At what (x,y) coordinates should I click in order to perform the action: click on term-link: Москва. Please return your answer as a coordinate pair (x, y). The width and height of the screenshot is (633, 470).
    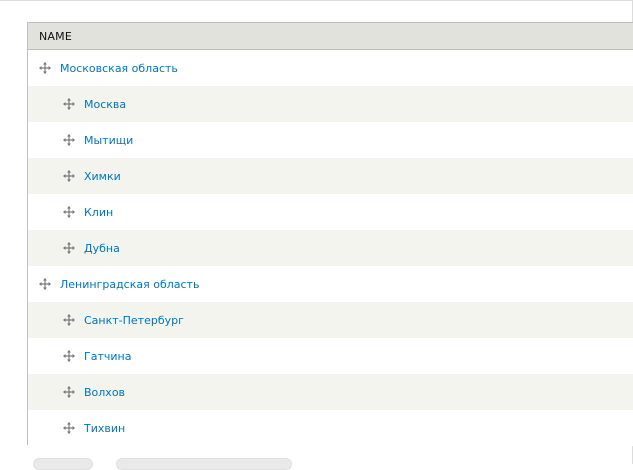
    Looking at the image, I should click on (105, 104).